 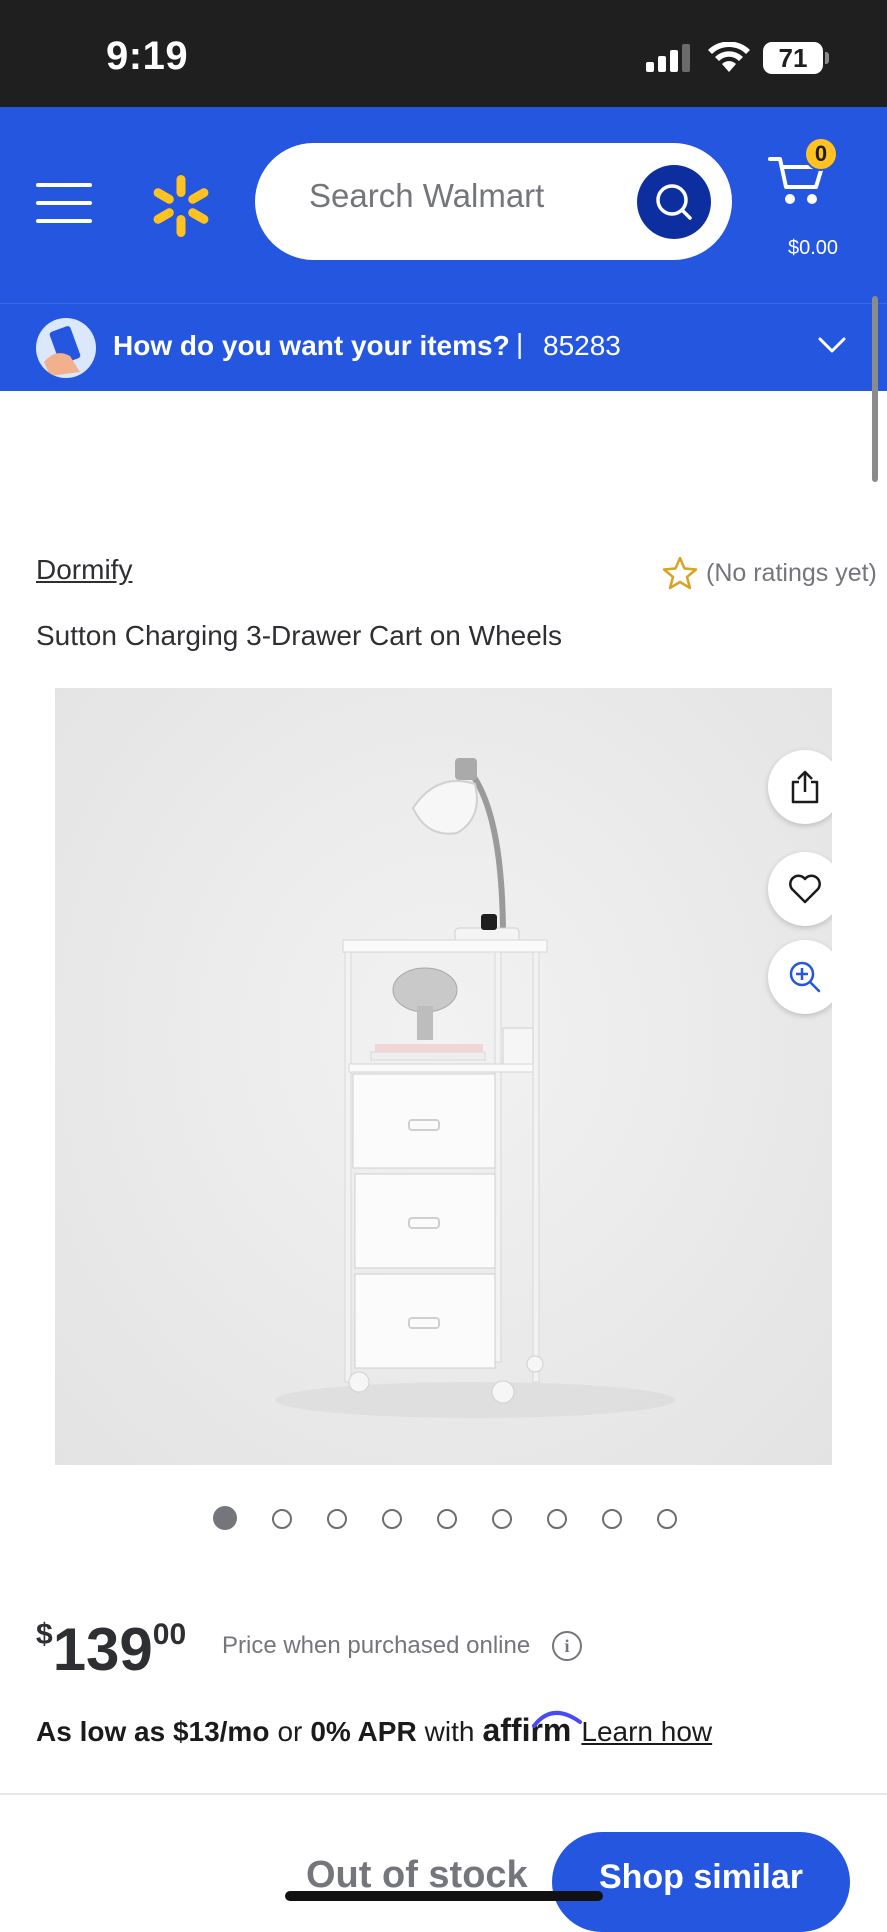 What do you see at coordinates (805, 977) in the screenshot?
I see `zoom-in-icon` at bounding box center [805, 977].